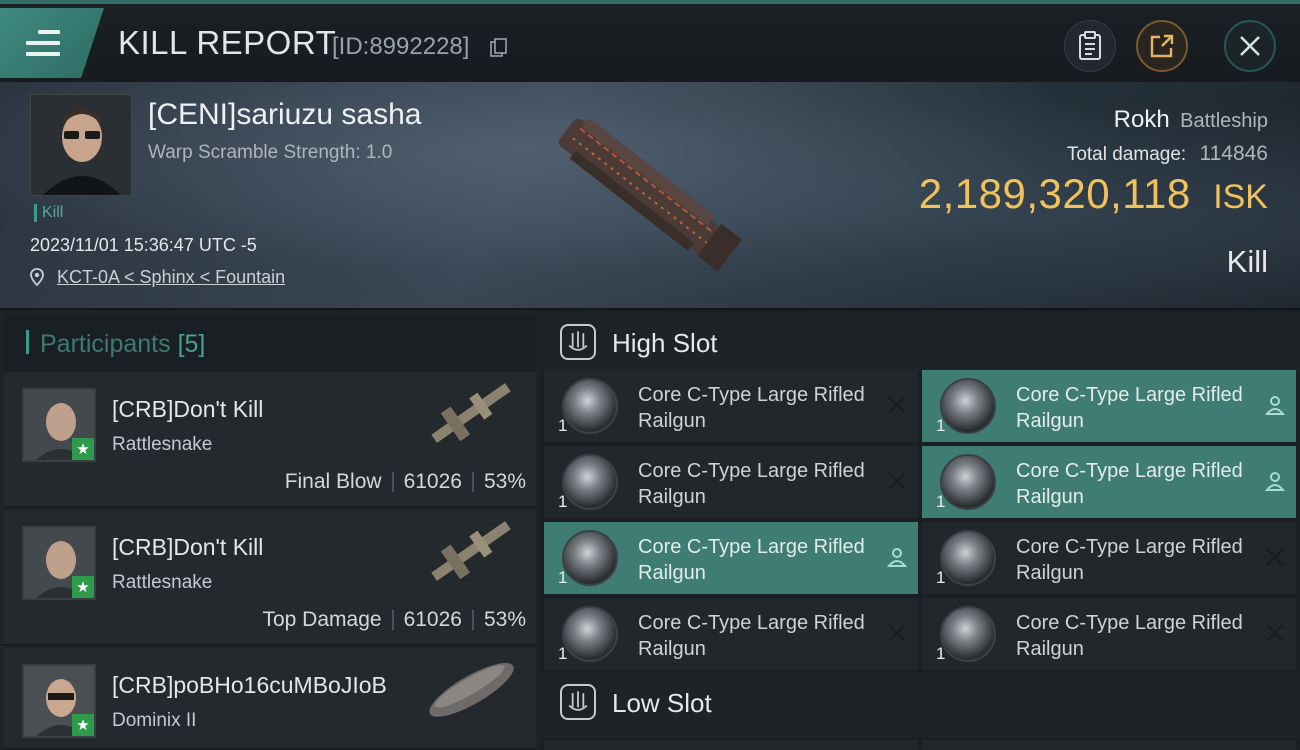  What do you see at coordinates (1224, 121) in the screenshot?
I see `ship-class: Battleship` at bounding box center [1224, 121].